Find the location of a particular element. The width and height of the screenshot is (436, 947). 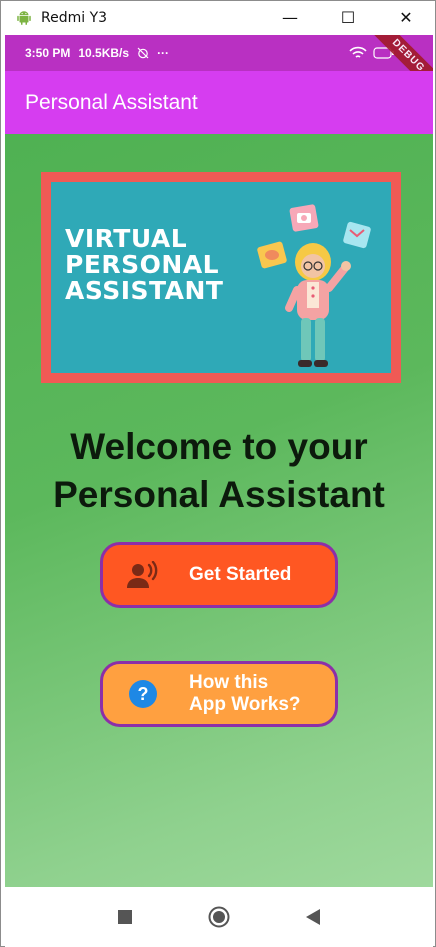

android-icon is located at coordinates (24, 17).